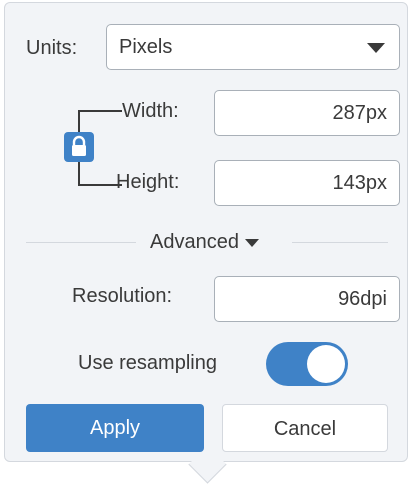  Describe the element at coordinates (150, 111) in the screenshot. I see `width-label: Width:` at that location.